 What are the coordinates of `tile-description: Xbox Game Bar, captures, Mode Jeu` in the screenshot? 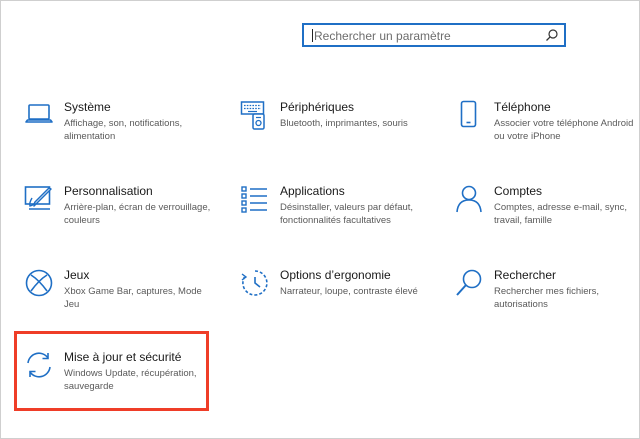 It's located at (133, 298).